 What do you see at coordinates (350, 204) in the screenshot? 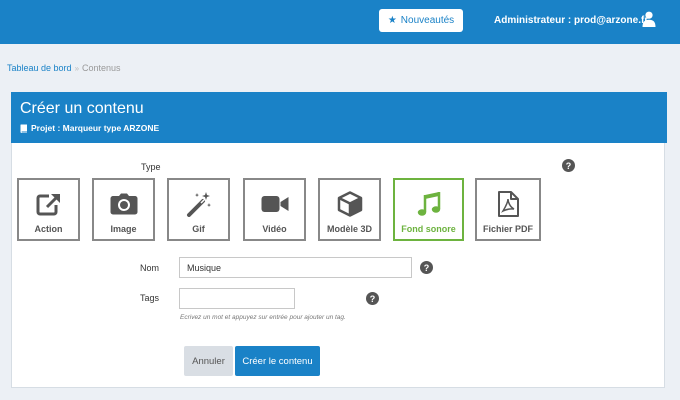
I see `cube-icon` at bounding box center [350, 204].